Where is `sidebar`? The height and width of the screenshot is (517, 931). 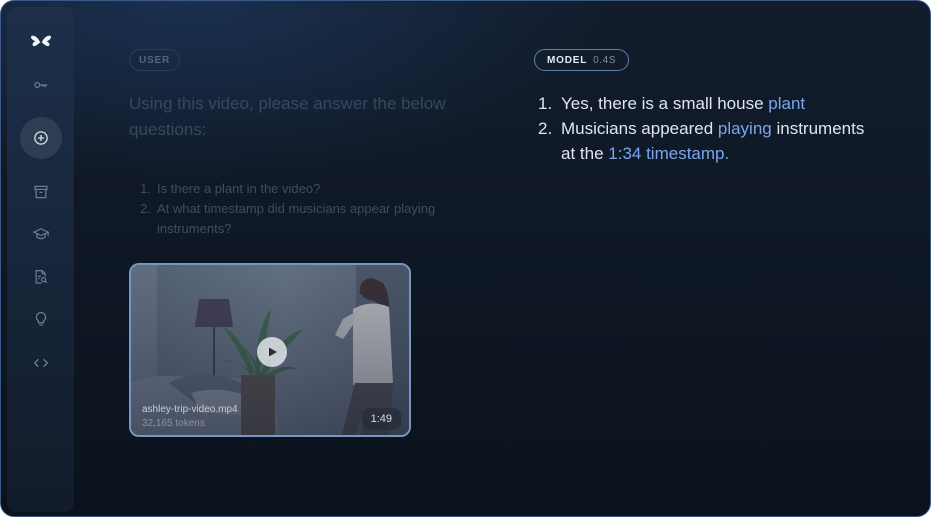 sidebar is located at coordinates (40, 259).